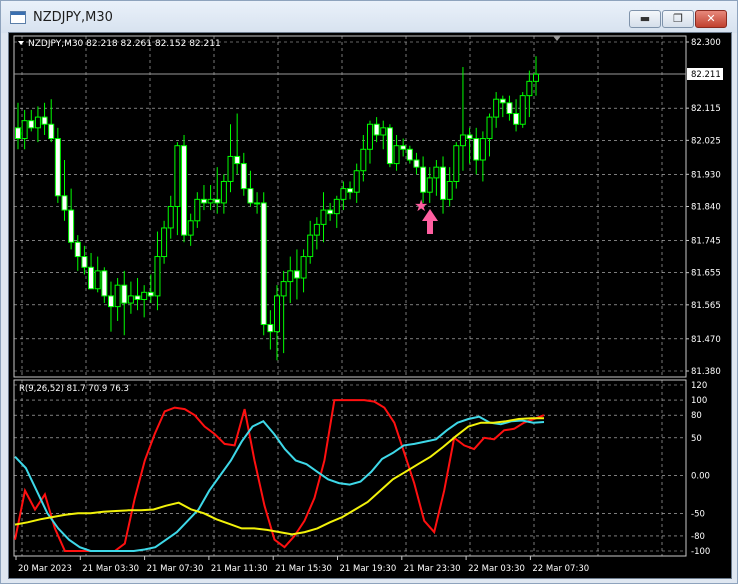 This screenshot has width=738, height=584. Describe the element at coordinates (124, 44) in the screenshot. I see `symbol-header: NZDJPY,M30 82.218 82.261 82.152 82.211` at that location.